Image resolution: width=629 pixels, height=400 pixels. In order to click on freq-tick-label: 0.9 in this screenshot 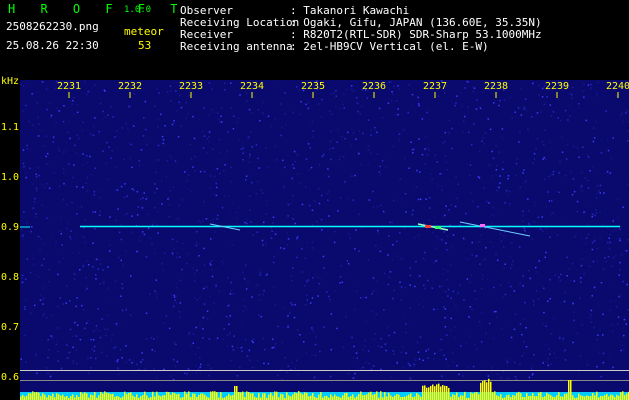, I will do `click(10, 227)`.